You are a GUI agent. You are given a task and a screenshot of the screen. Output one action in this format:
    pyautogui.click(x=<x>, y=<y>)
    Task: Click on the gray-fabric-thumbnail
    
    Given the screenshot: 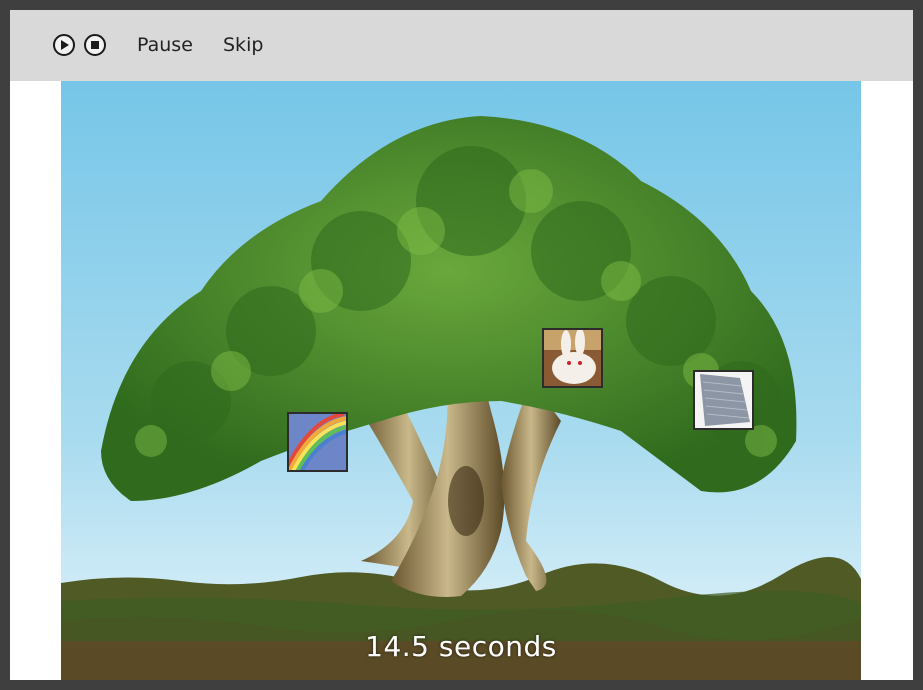 What is the action you would take?
    pyautogui.click(x=723, y=400)
    